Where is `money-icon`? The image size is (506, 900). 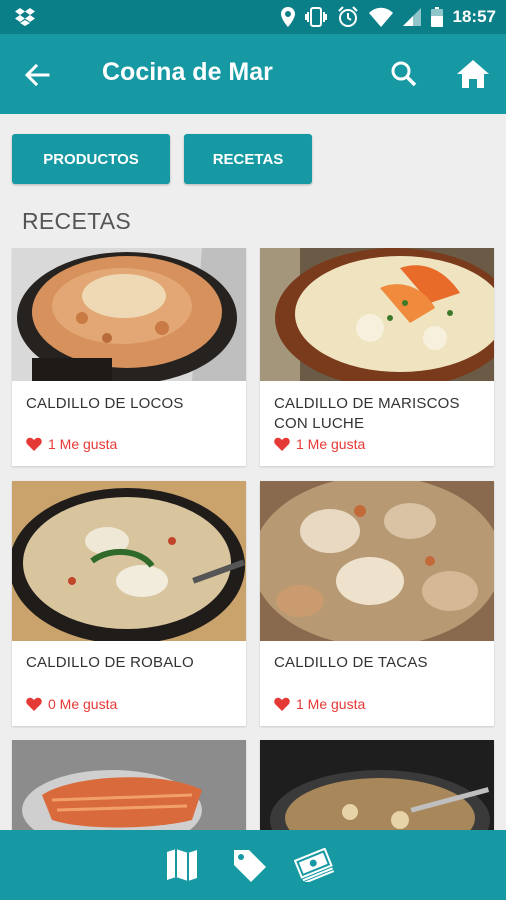 money-icon is located at coordinates (314, 865).